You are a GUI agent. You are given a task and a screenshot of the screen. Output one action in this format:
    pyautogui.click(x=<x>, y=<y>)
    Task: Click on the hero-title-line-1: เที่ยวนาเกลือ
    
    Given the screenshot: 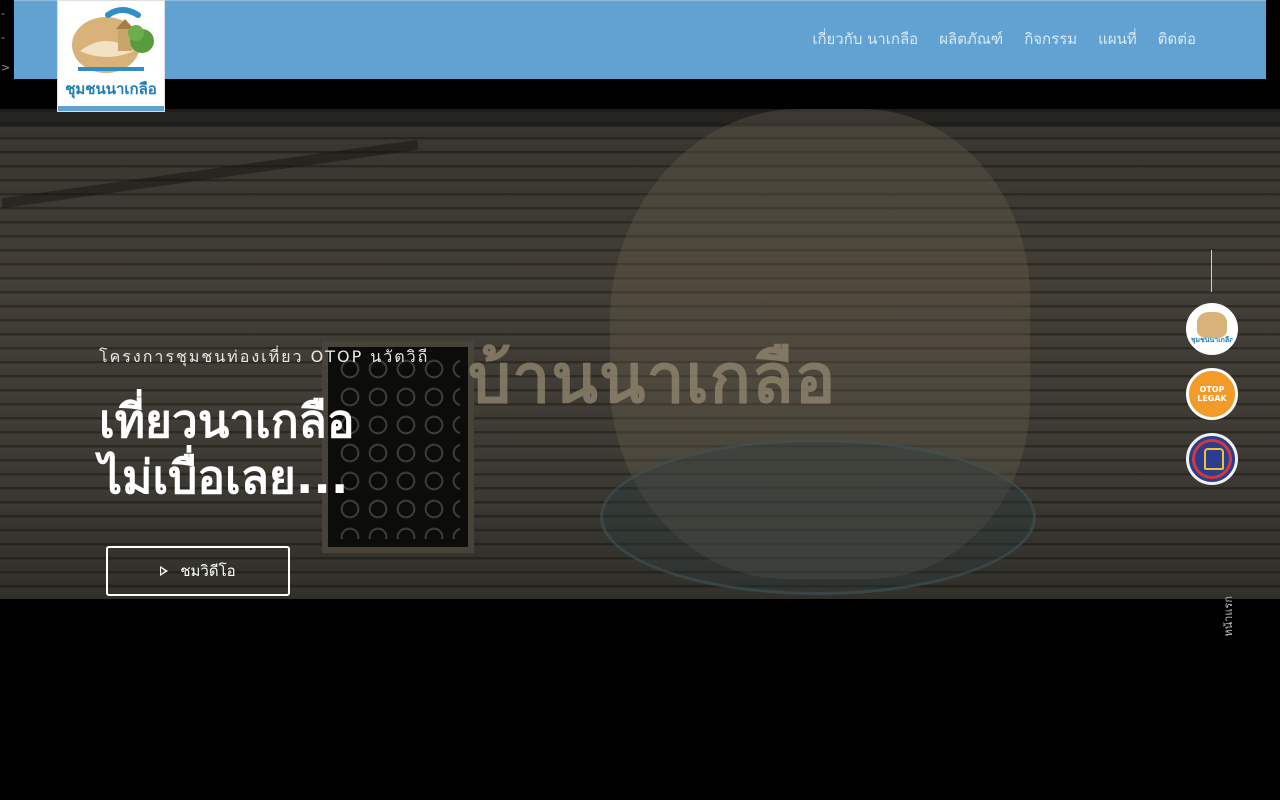 What is the action you would take?
    pyautogui.click(x=227, y=421)
    